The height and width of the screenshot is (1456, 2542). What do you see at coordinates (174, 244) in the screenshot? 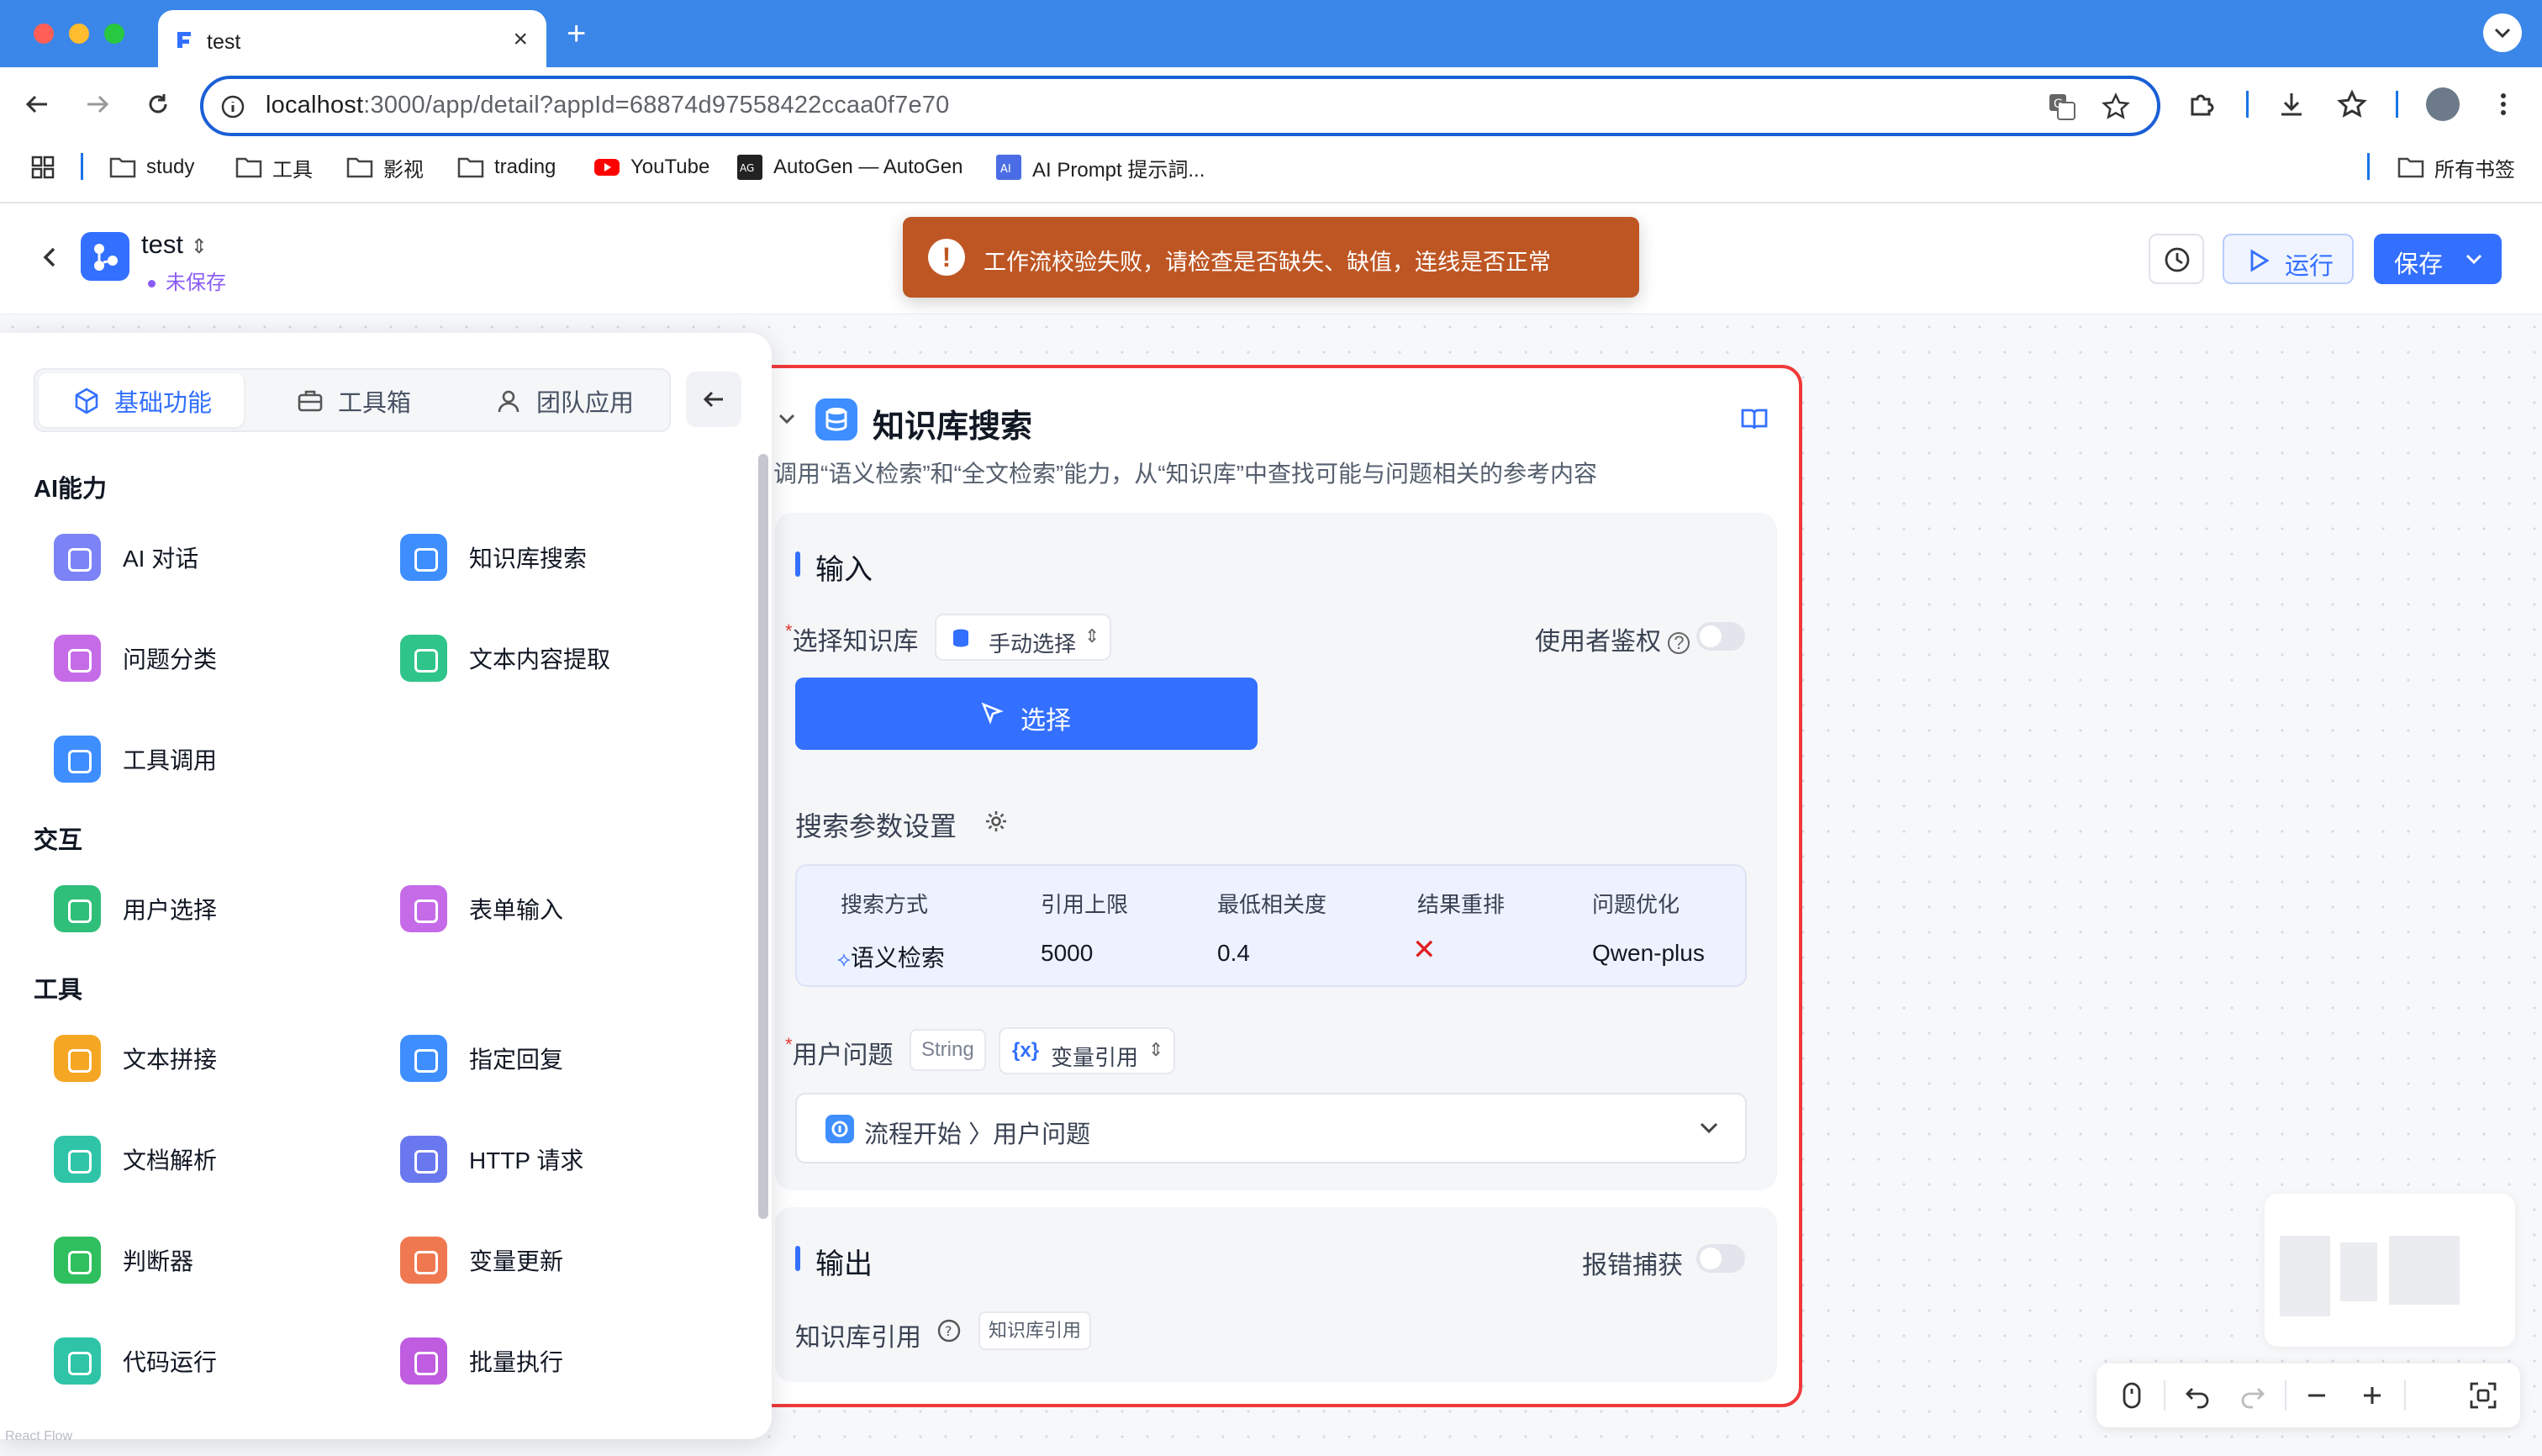
I see `app-name: test ⇕` at bounding box center [174, 244].